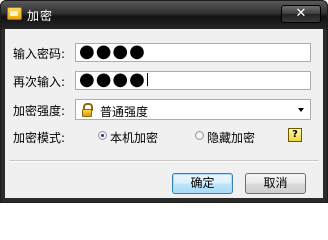 Image resolution: width=328 pixels, height=240 pixels. I want to click on strength-select: 普通强度, so click(193, 109).